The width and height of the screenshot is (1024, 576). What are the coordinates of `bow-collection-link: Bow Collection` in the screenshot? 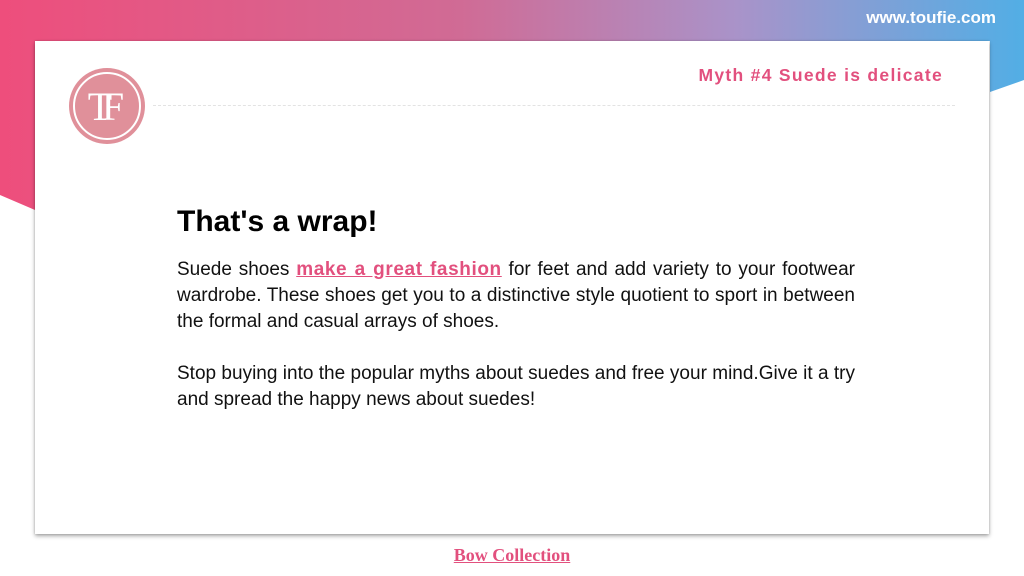 It's located at (512, 555).